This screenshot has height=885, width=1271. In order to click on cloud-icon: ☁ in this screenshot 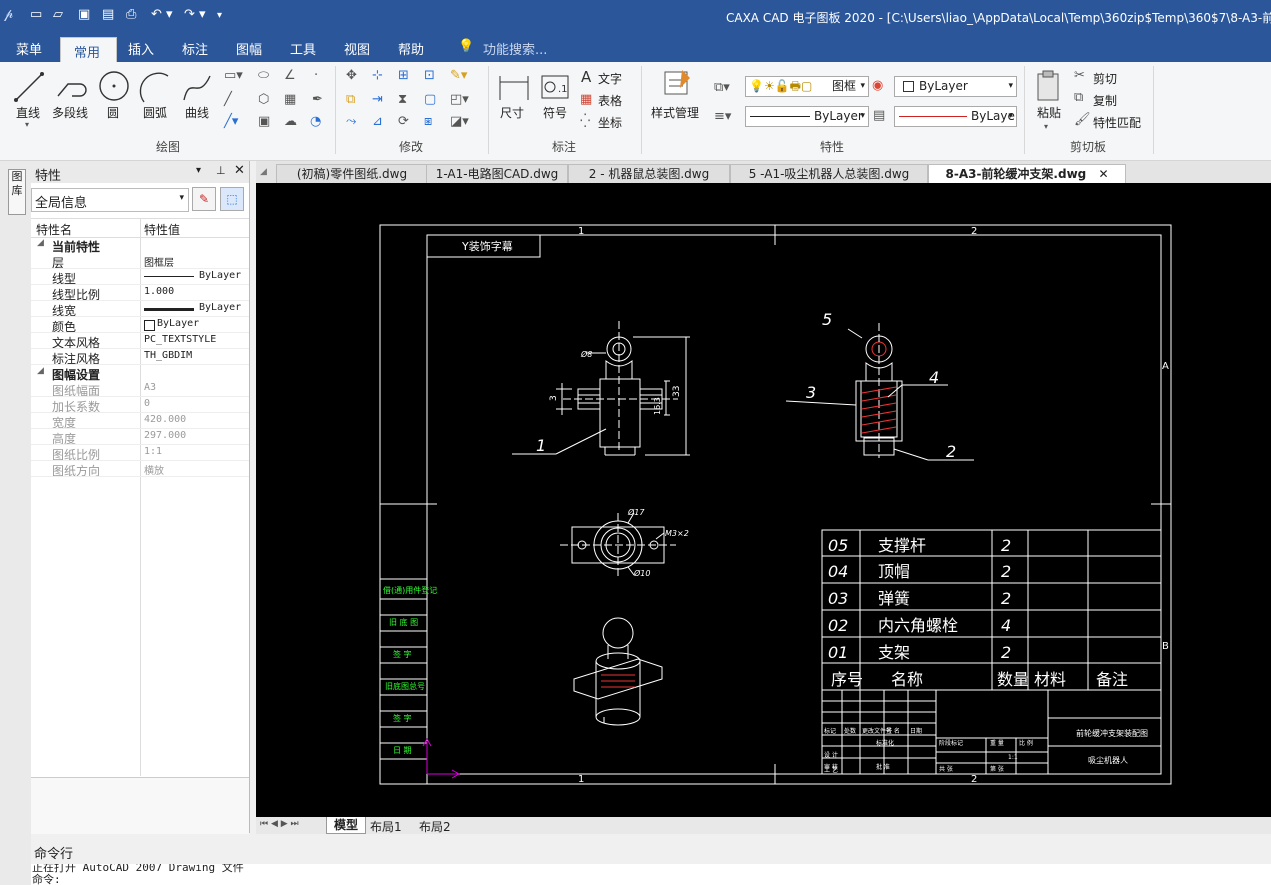, I will do `click(290, 121)`.